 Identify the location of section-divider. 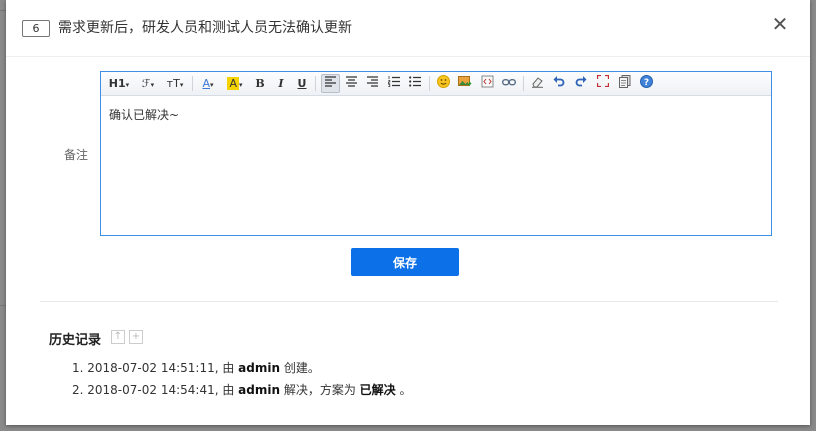
(409, 301).